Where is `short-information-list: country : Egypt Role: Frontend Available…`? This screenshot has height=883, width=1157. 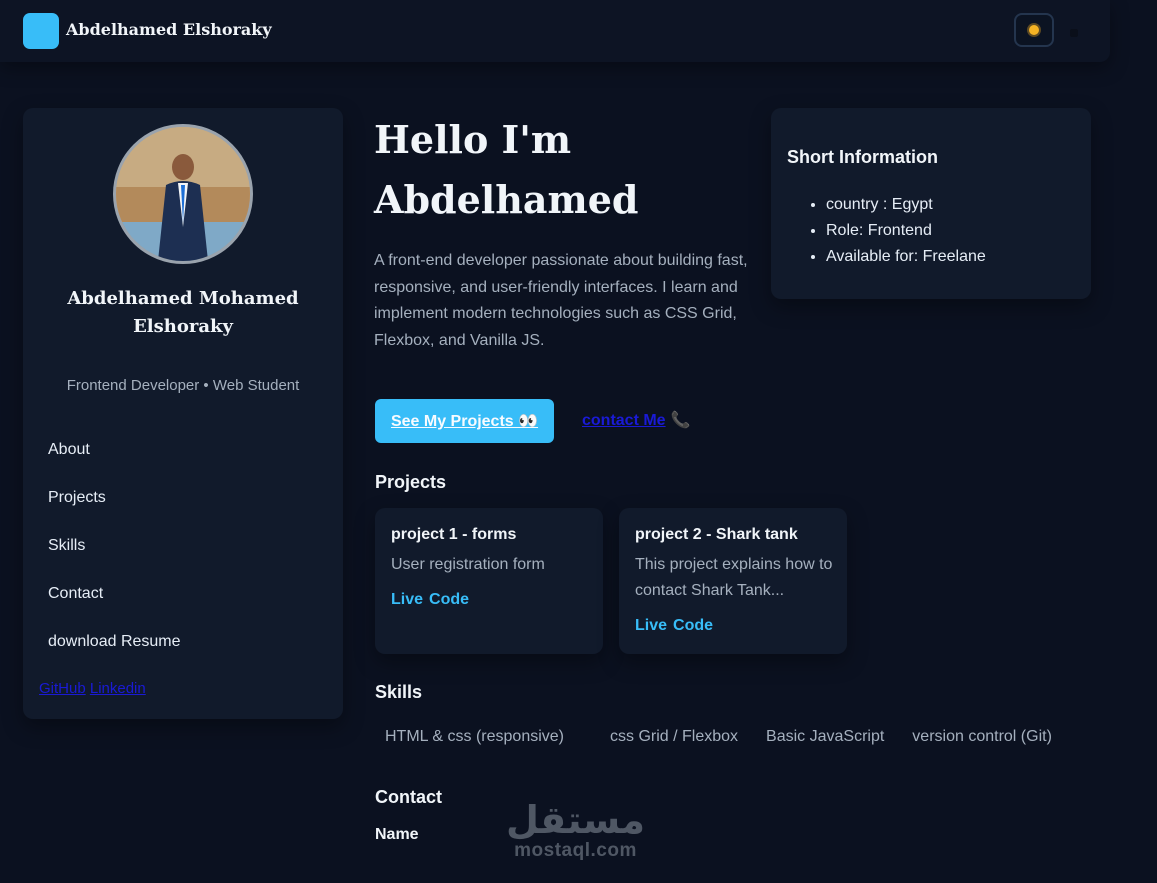
short-information-list: country : Egypt Role: Frontend Available… is located at coordinates (886, 231).